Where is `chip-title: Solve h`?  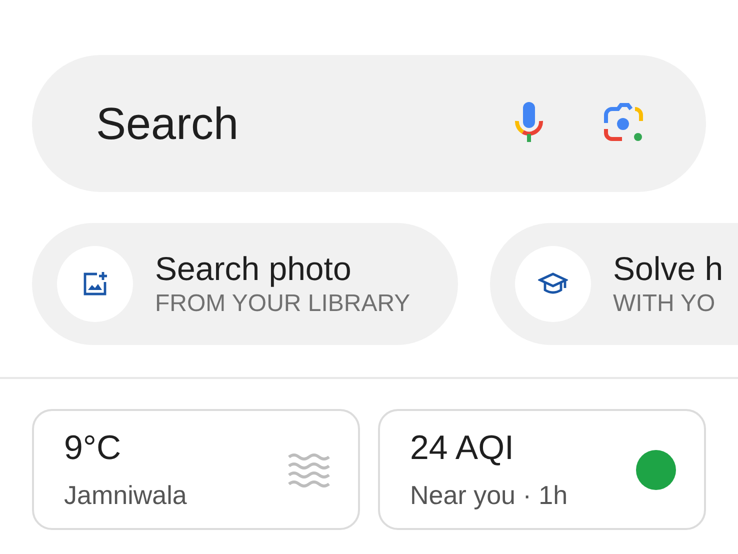
chip-title: Solve h is located at coordinates (668, 269).